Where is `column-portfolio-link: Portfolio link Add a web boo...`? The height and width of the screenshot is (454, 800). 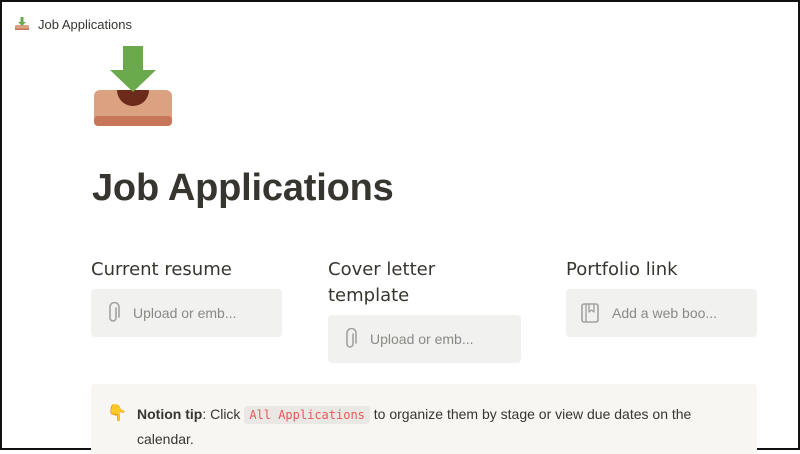 column-portfolio-link: Portfolio link Add a web boo... is located at coordinates (661, 297).